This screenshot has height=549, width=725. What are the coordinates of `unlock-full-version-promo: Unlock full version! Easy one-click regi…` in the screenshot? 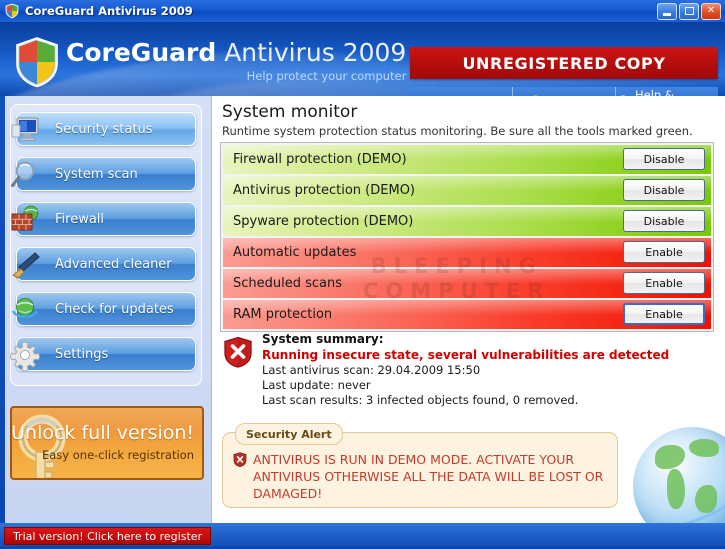 It's located at (107, 443).